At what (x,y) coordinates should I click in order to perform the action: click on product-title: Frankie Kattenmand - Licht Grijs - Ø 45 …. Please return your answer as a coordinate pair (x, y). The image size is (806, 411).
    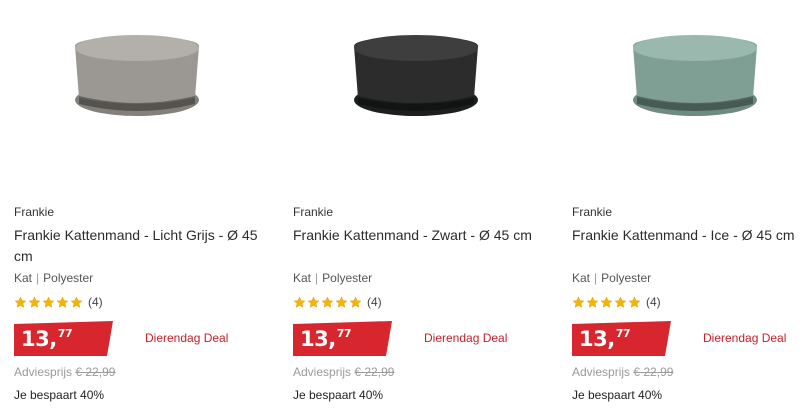
    Looking at the image, I should click on (138, 246).